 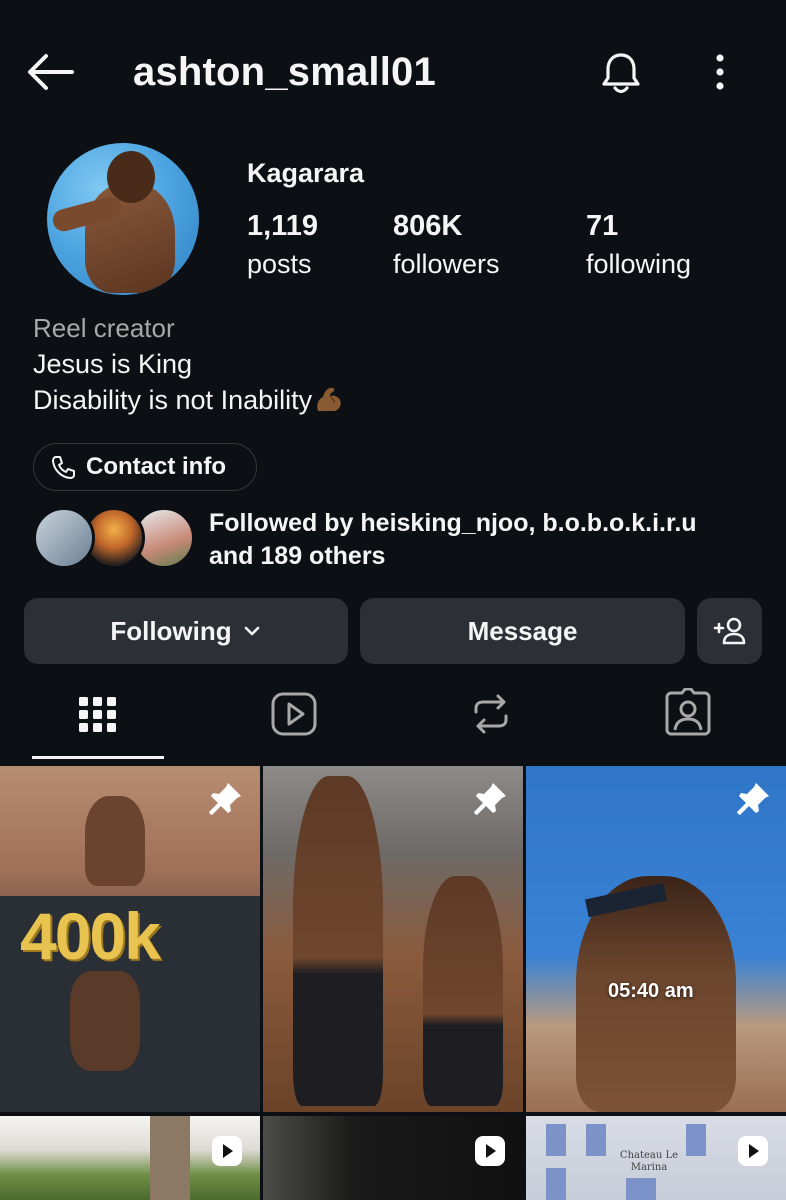 What do you see at coordinates (284, 72) in the screenshot?
I see `profile-username: ashton_small01` at bounding box center [284, 72].